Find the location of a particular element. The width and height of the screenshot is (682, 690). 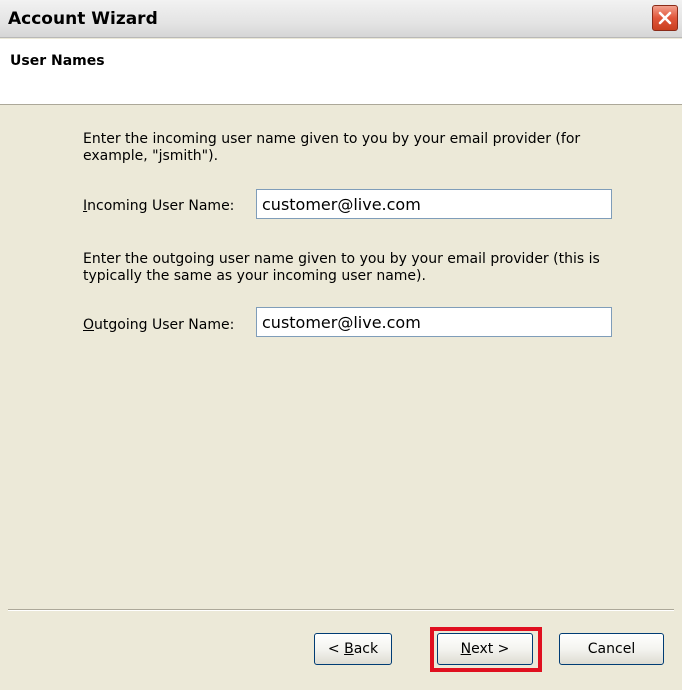

back-mnemonic: B is located at coordinates (349, 649).